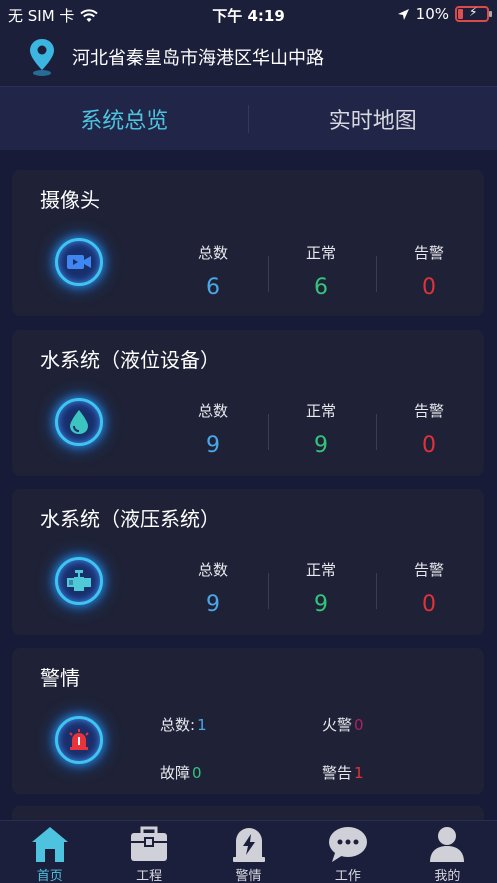  I want to click on nav-alarm: 警情, so click(248, 852).